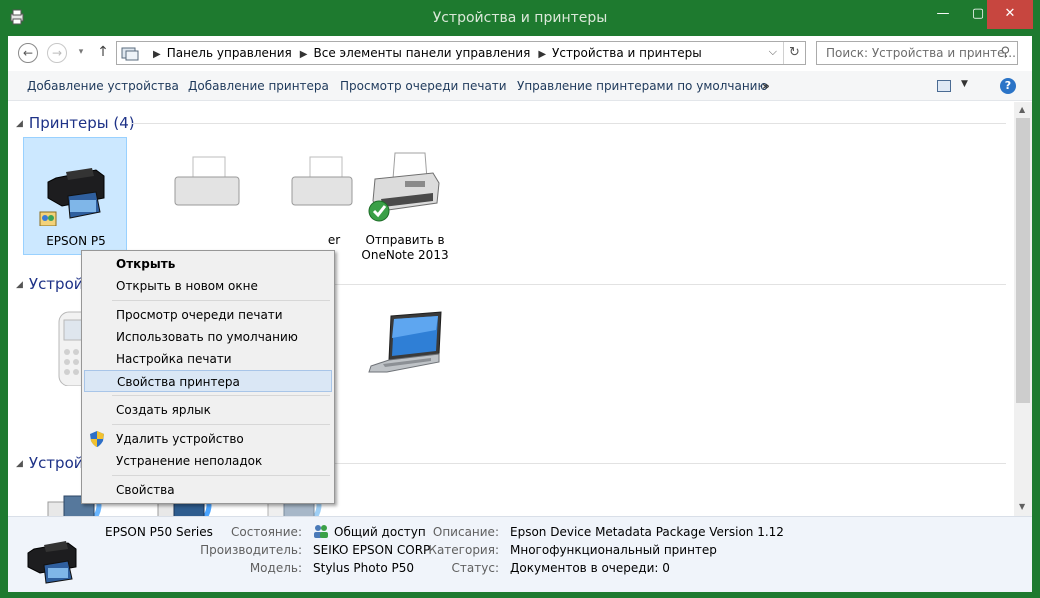 The width and height of the screenshot is (1040, 598). I want to click on refresh-icon: ↻, so click(794, 53).